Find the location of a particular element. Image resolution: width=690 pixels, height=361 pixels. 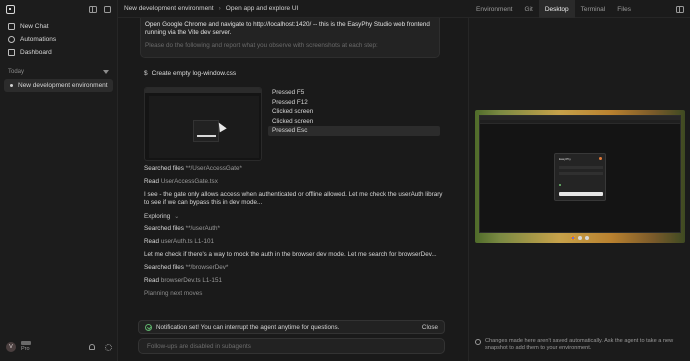

command-text: Create empty log-window.css is located at coordinates (194, 73).